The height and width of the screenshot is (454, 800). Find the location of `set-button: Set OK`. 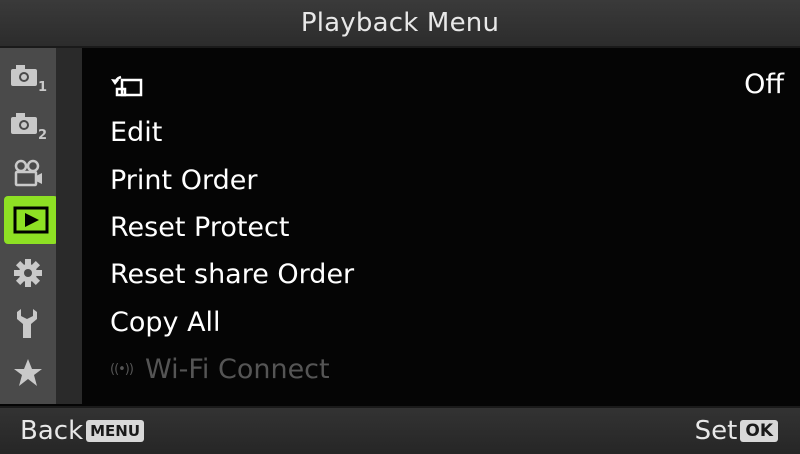

set-button: Set OK is located at coordinates (736, 431).